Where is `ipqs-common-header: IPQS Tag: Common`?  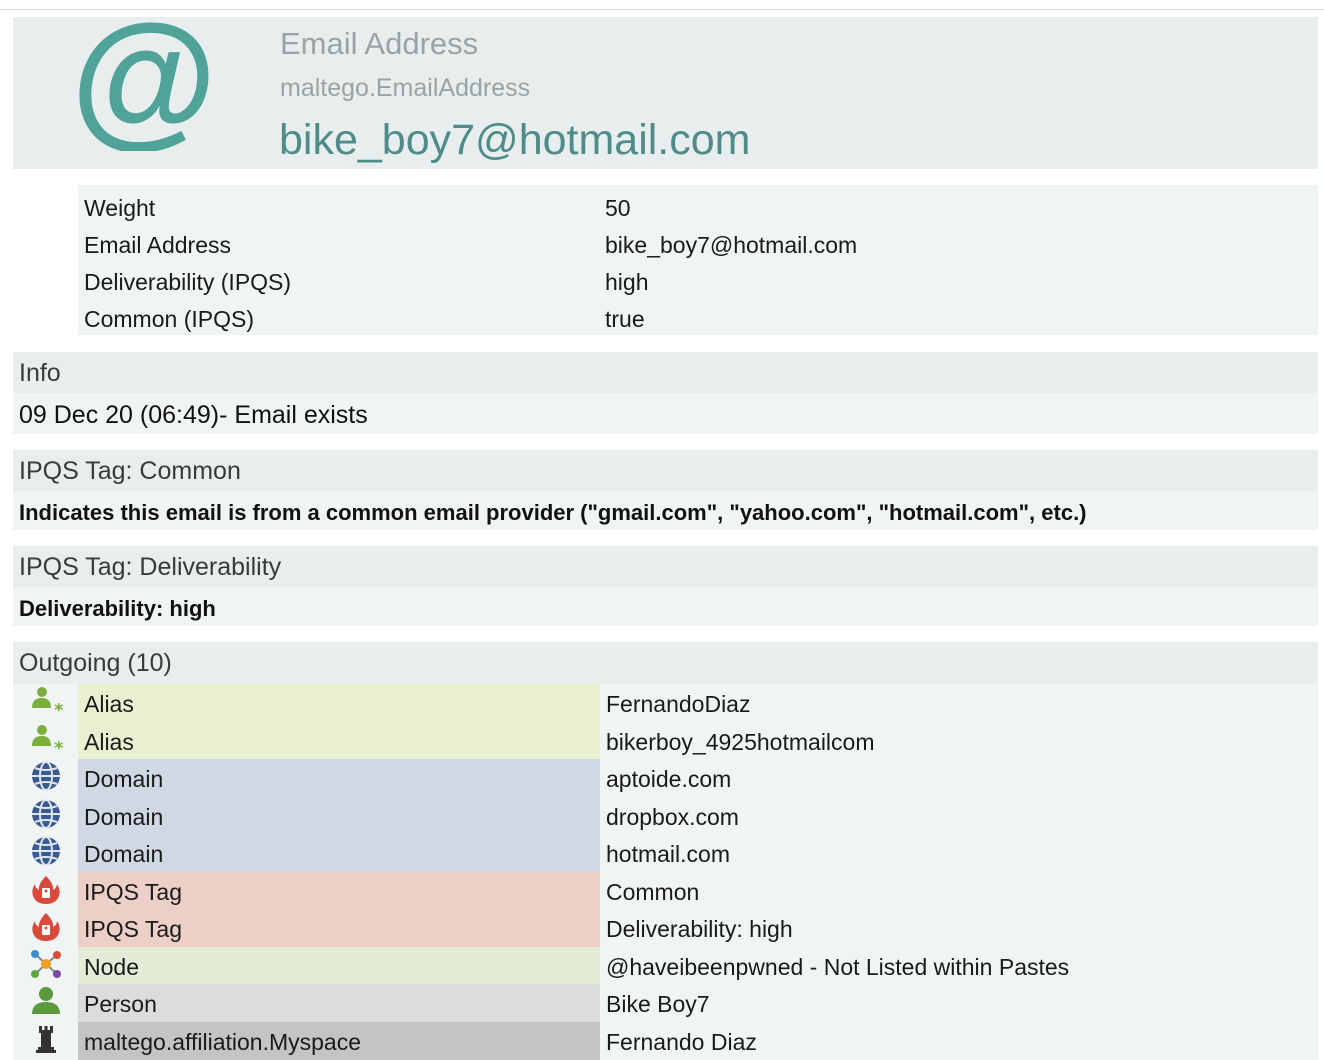
ipqs-common-header: IPQS Tag: Common is located at coordinates (665, 470).